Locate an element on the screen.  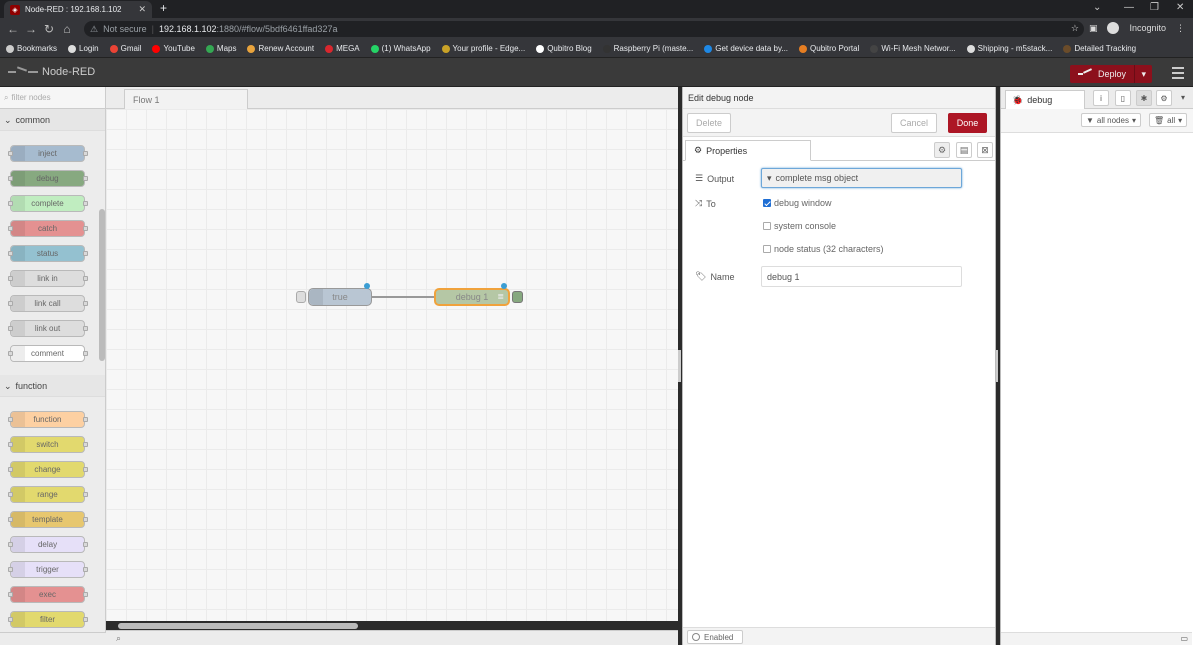
description-icon: ▤ is located at coordinates (964, 150).